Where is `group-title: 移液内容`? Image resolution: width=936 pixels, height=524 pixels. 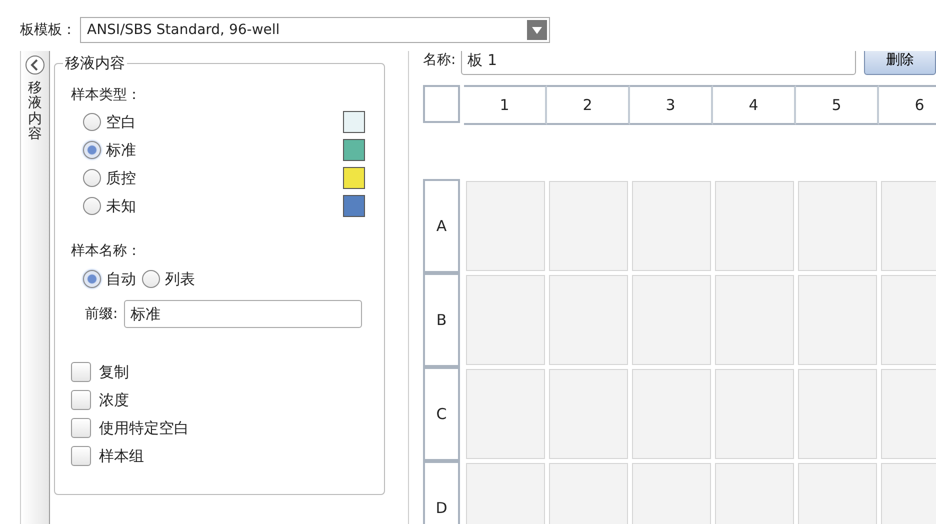 group-title: 移液内容 is located at coordinates (95, 63).